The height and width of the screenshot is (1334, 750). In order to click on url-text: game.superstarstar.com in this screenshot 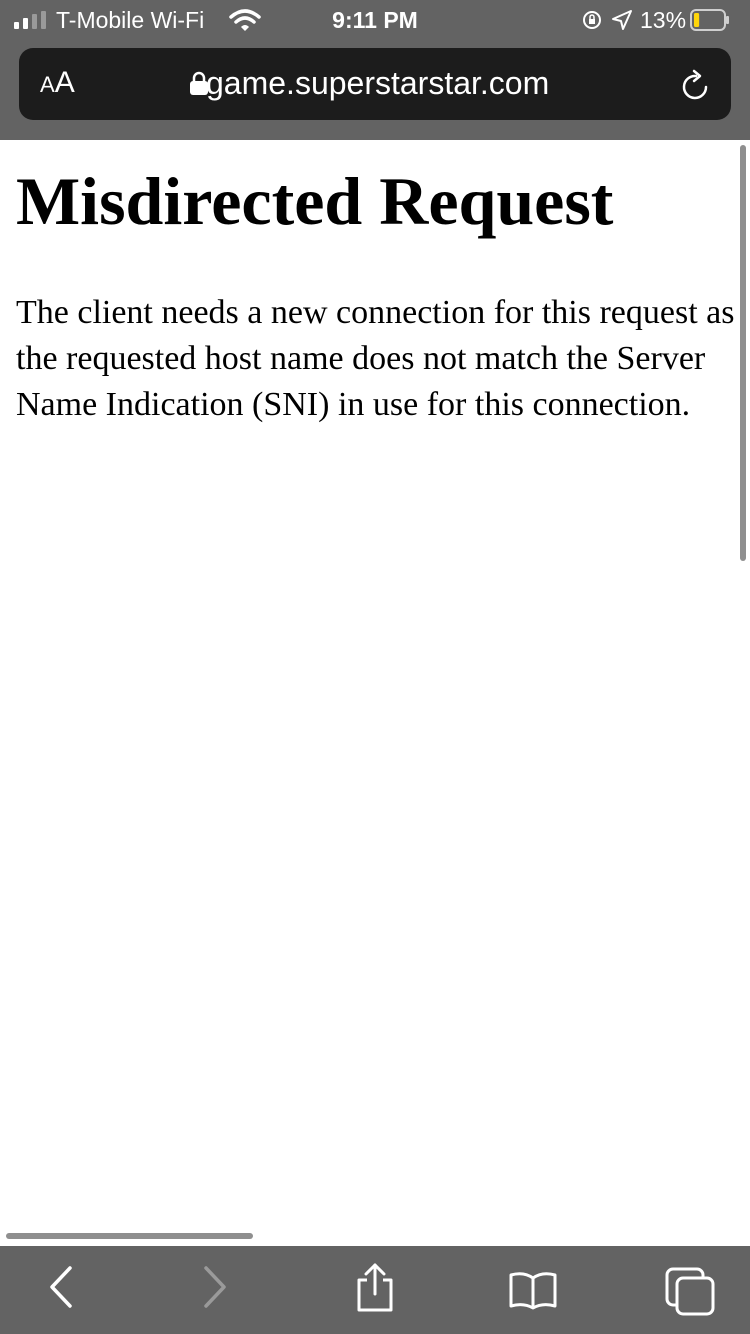, I will do `click(377, 83)`.